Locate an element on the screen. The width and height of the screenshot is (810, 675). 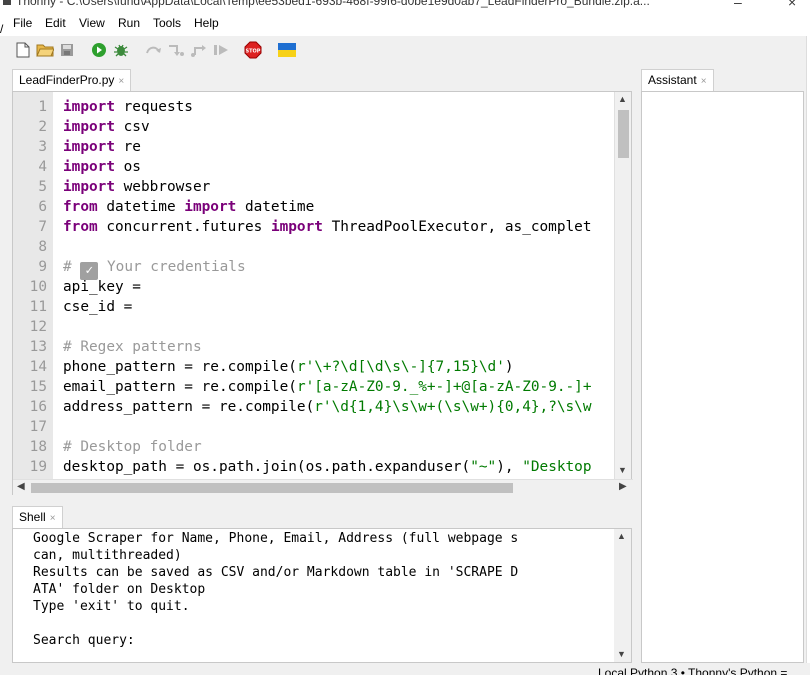
debug-bug-icon is located at coordinates (121, 50).